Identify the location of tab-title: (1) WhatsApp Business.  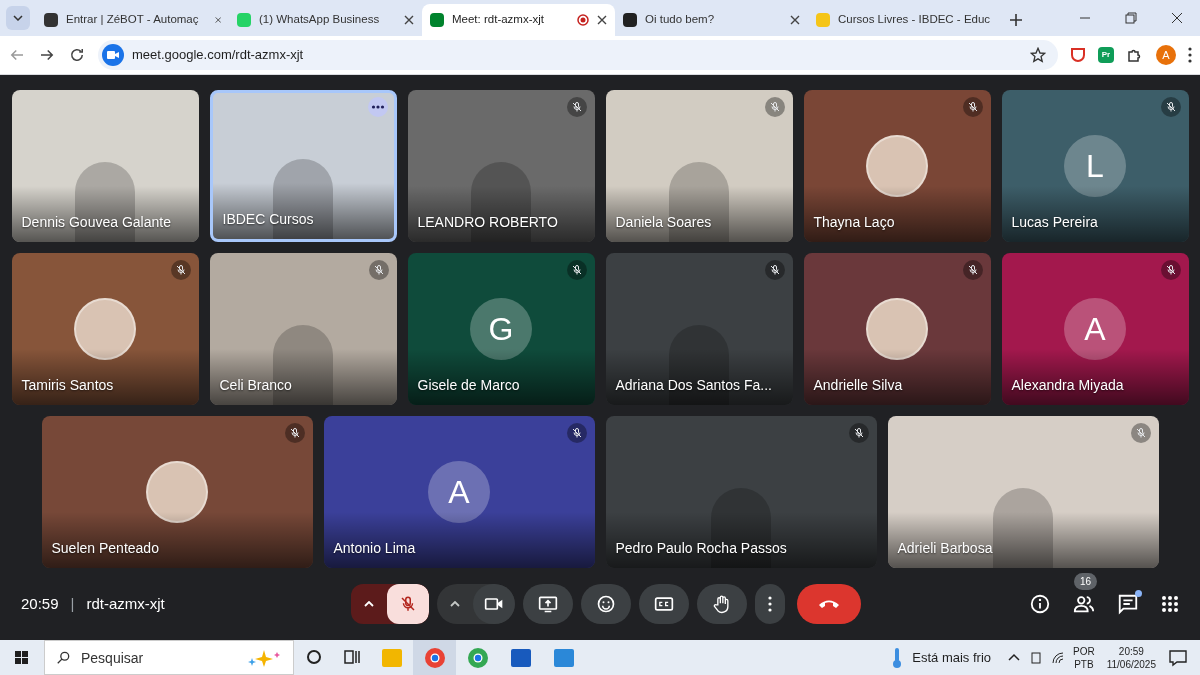
(319, 20).